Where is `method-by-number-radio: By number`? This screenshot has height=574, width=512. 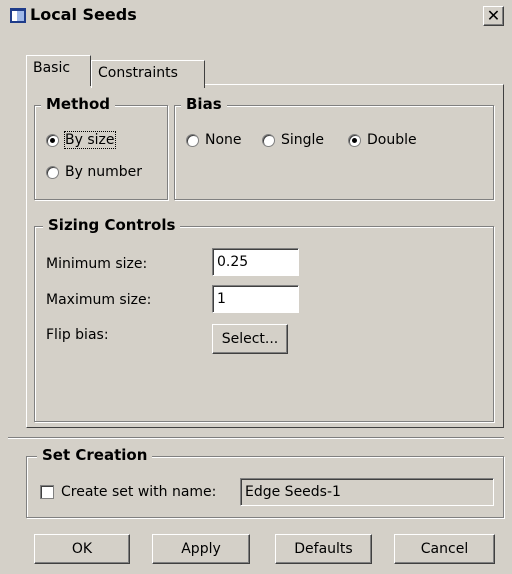 method-by-number-radio: By number is located at coordinates (94, 172).